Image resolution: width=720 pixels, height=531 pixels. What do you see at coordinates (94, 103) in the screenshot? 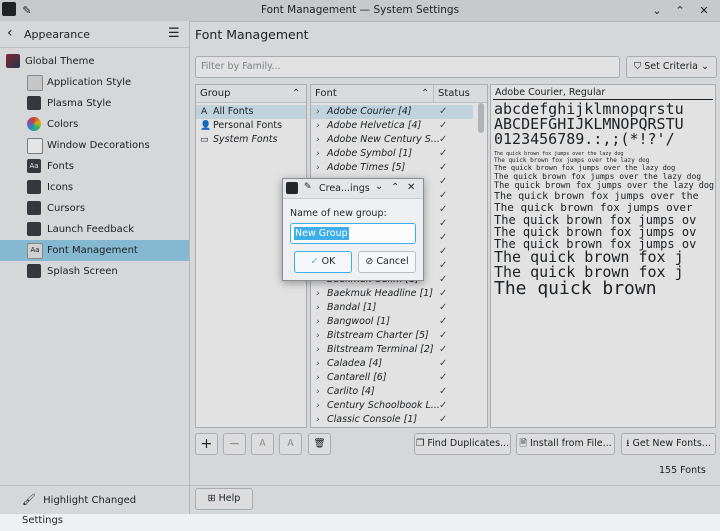
I see `sidebar-item-plasma-style: Plasma Style` at bounding box center [94, 103].